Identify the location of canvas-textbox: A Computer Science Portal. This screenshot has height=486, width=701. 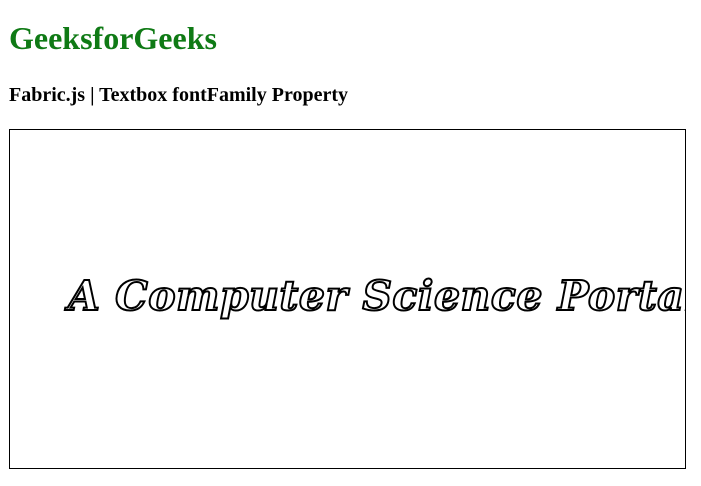
(376, 296).